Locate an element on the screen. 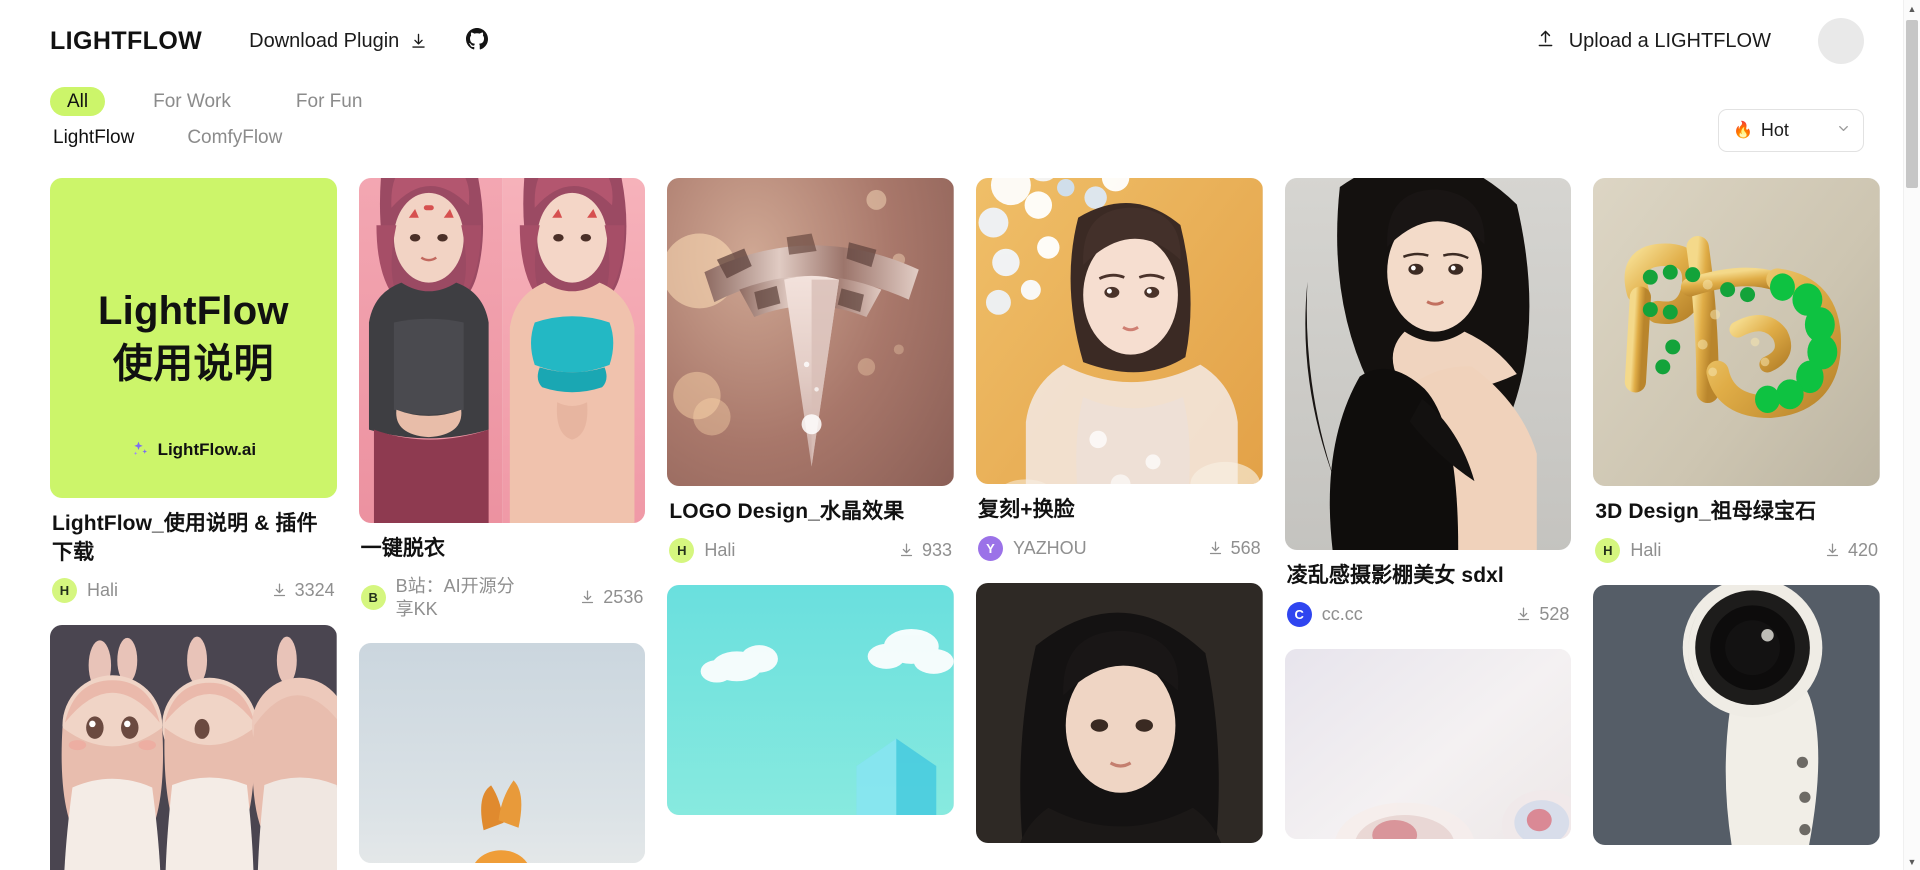 This screenshot has height=870, width=1920. grid-column-2: 一键脱衣 B B站：AI开源分享KK 2536 is located at coordinates (502, 524).